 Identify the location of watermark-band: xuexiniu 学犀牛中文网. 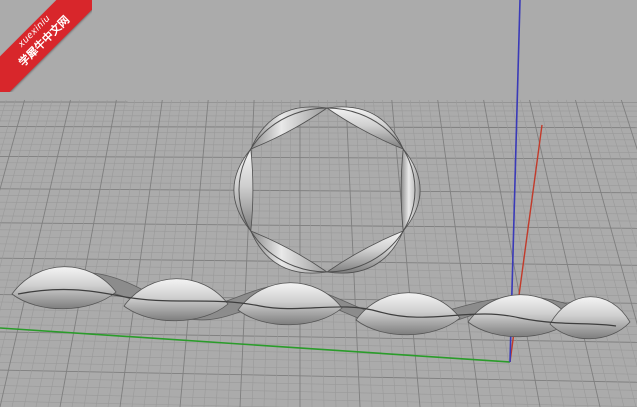
(46, 46).